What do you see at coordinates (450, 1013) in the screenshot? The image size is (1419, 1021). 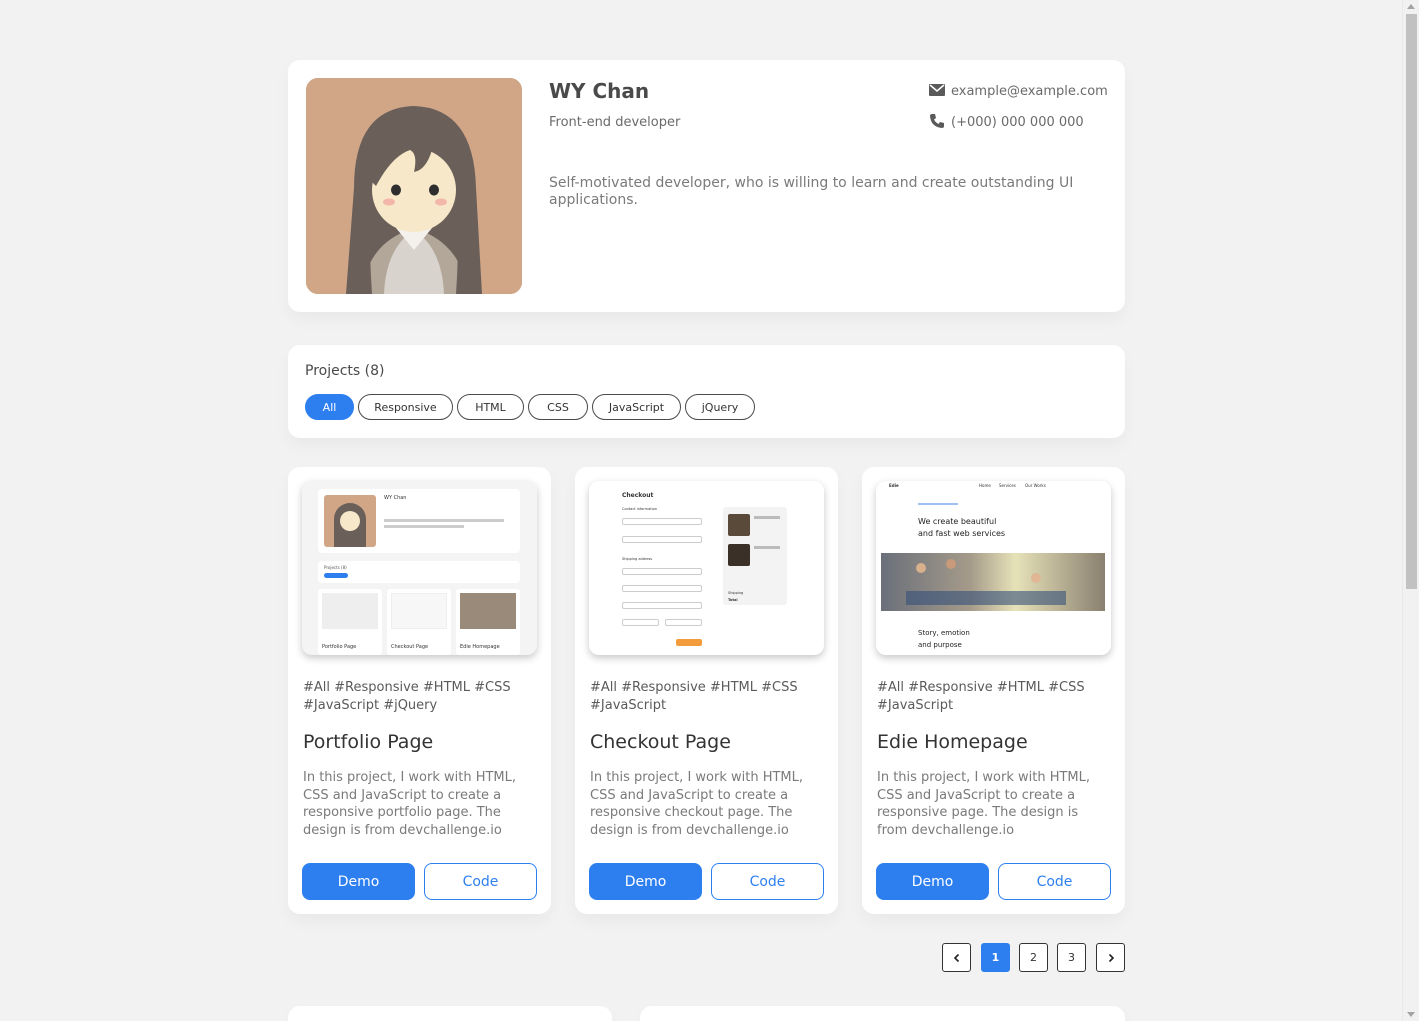 I see `next-section-card-left` at bounding box center [450, 1013].